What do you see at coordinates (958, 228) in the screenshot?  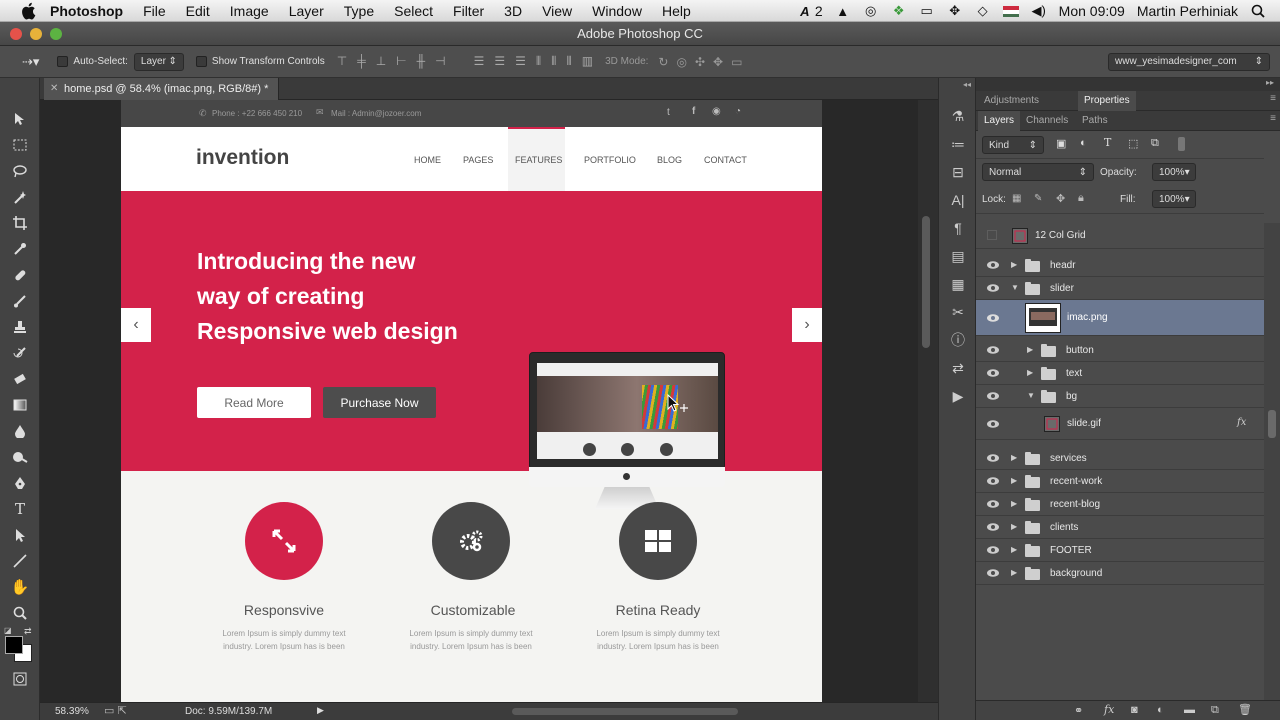 I see `paragraph-panel-icon: ¶` at bounding box center [958, 228].